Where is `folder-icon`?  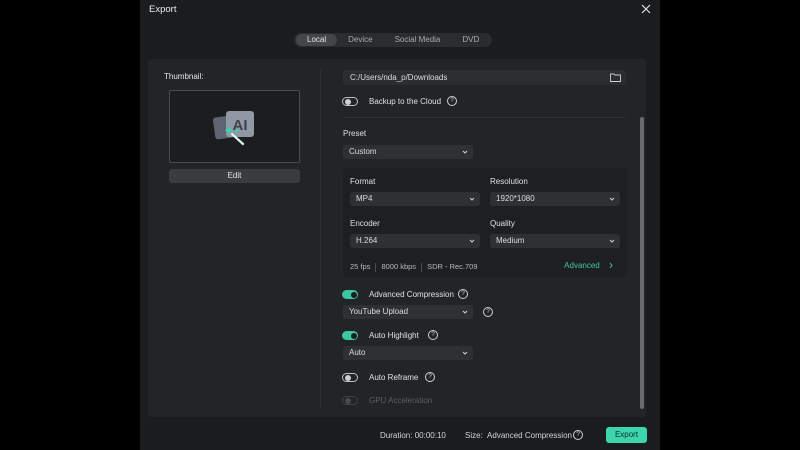 folder-icon is located at coordinates (615, 77).